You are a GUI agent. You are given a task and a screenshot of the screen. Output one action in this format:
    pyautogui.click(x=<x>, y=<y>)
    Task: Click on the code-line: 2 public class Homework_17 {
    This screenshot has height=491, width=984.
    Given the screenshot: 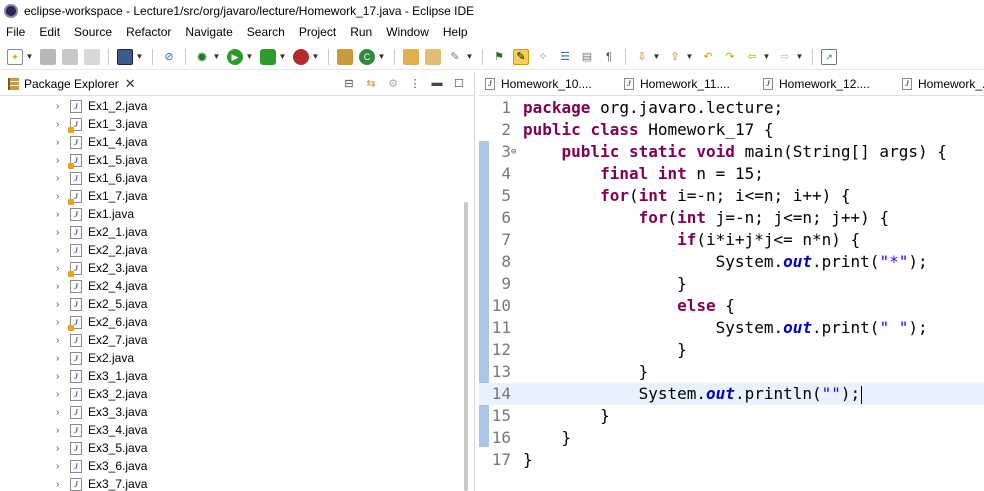 What is the action you would take?
    pyautogui.click(x=731, y=130)
    